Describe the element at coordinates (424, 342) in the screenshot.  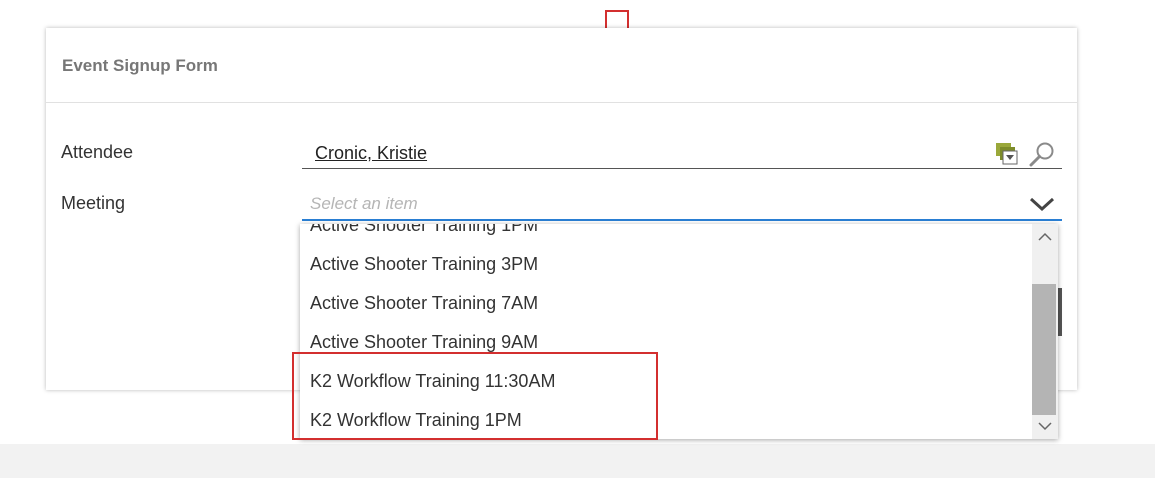
I see `list-item: Active Shooter Training 9AM` at that location.